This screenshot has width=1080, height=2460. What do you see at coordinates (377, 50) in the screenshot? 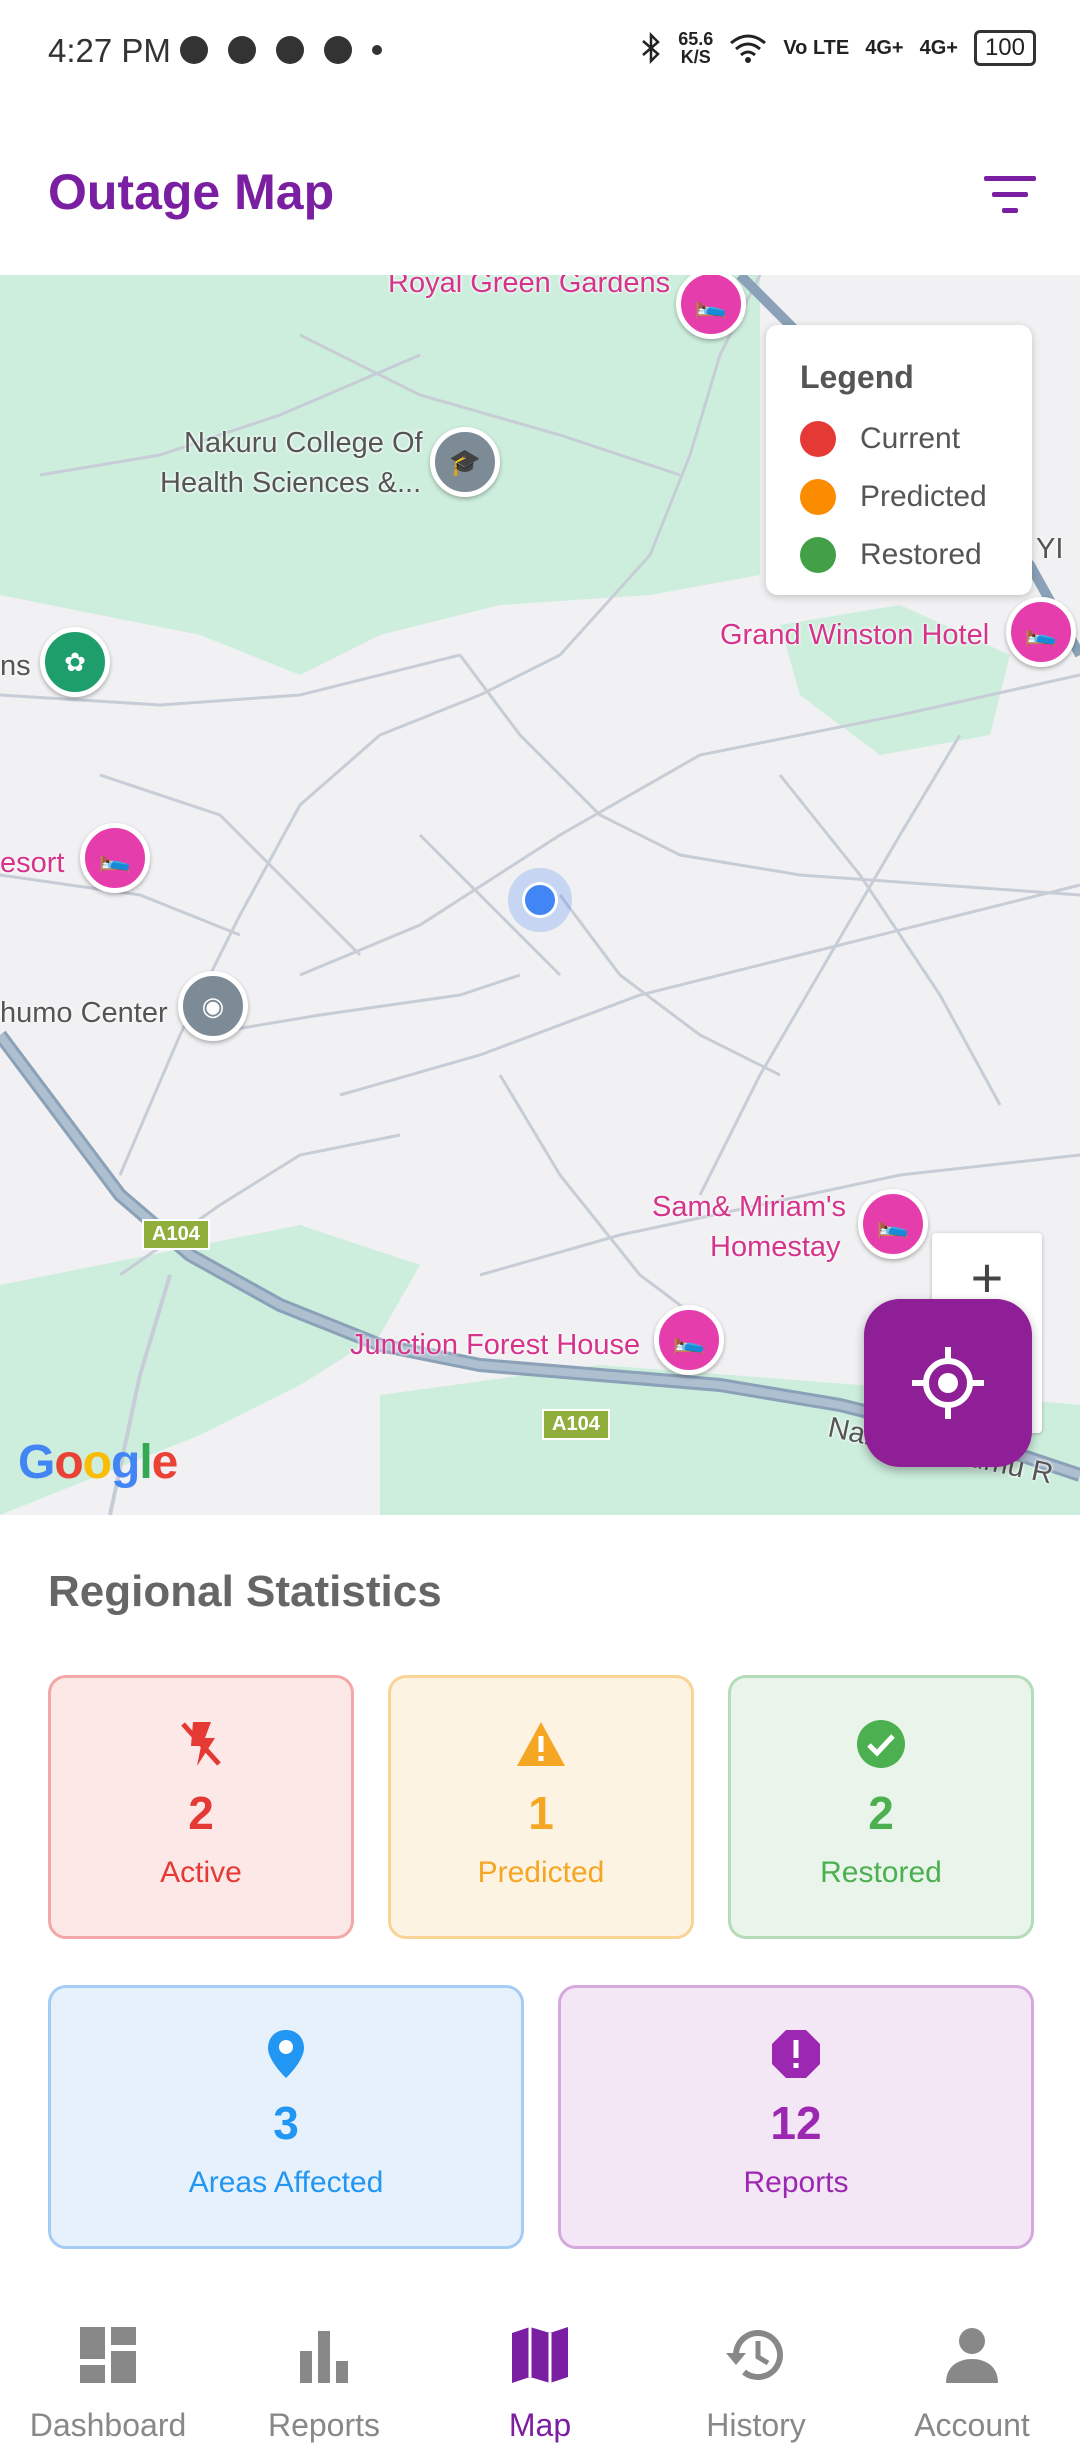
I see `more-dot-icon` at bounding box center [377, 50].